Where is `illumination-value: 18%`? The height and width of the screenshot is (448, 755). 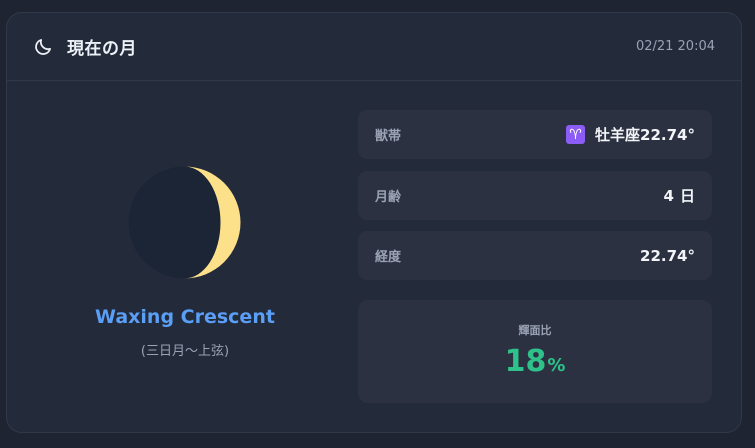 illumination-value: 18% is located at coordinates (535, 361).